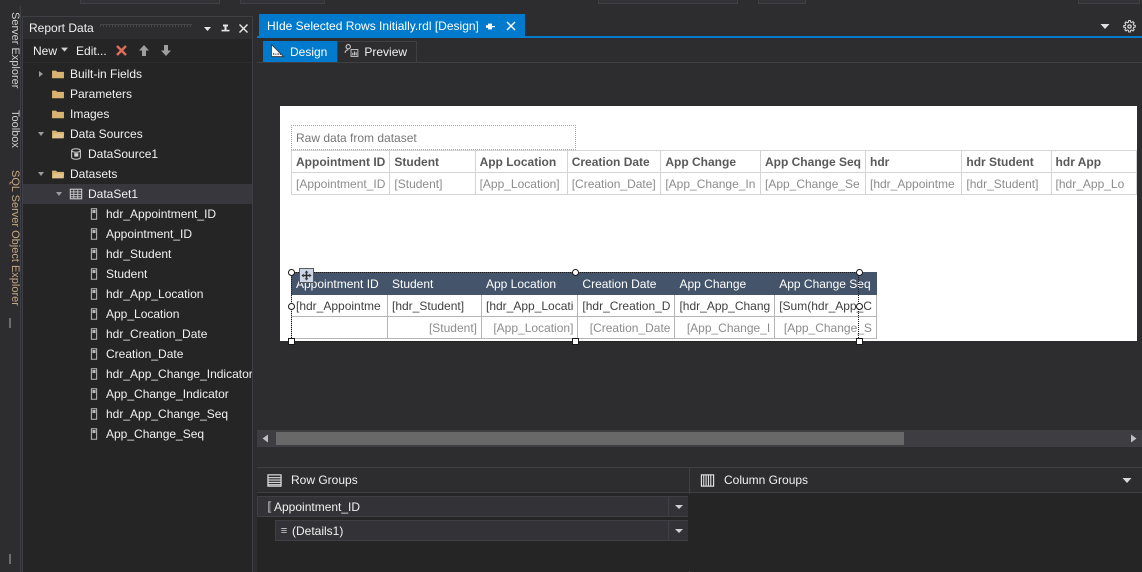 This screenshot has width=1142, height=572. What do you see at coordinates (137, 154) in the screenshot?
I see `tree-node-datasource1: DataSource1` at bounding box center [137, 154].